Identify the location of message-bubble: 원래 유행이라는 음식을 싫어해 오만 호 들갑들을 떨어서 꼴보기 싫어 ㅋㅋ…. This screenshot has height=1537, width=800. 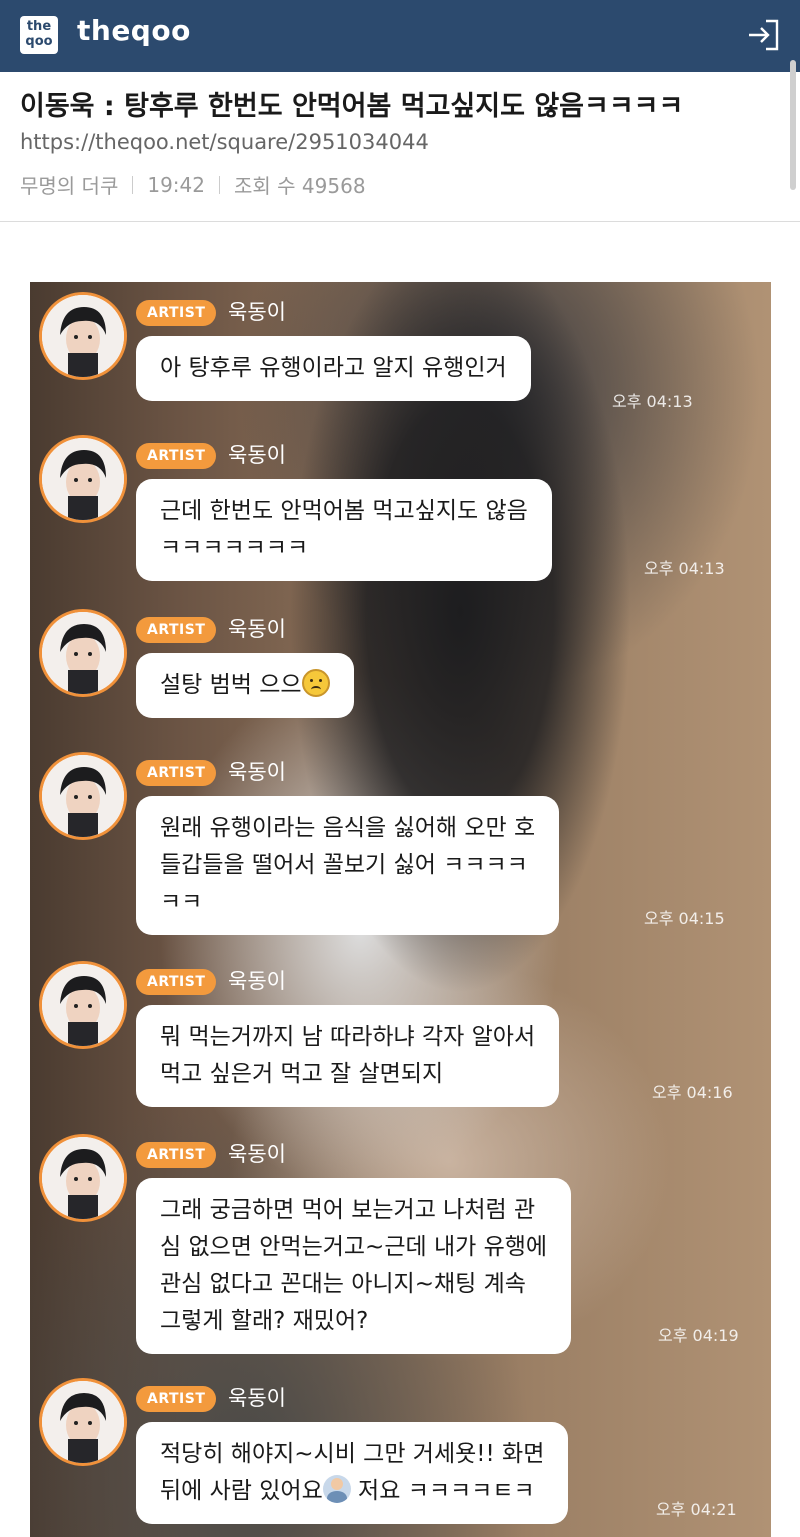
(348, 865).